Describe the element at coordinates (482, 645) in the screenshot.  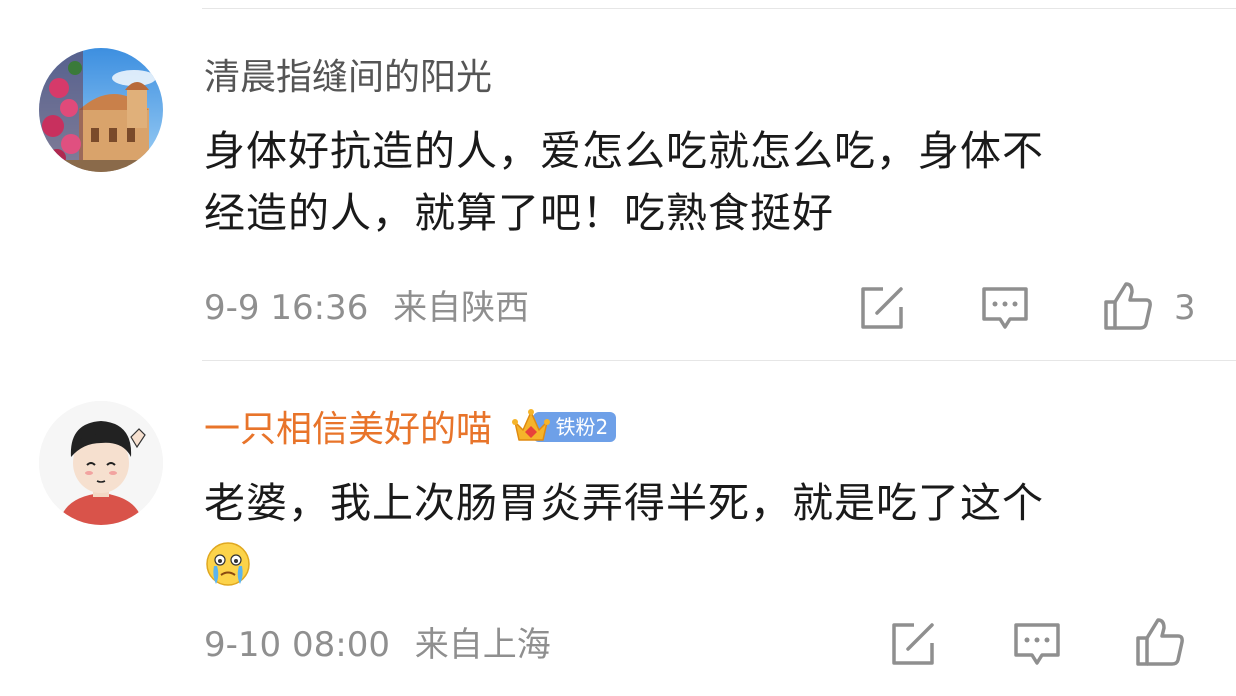
I see `comment-location: 来自上海` at that location.